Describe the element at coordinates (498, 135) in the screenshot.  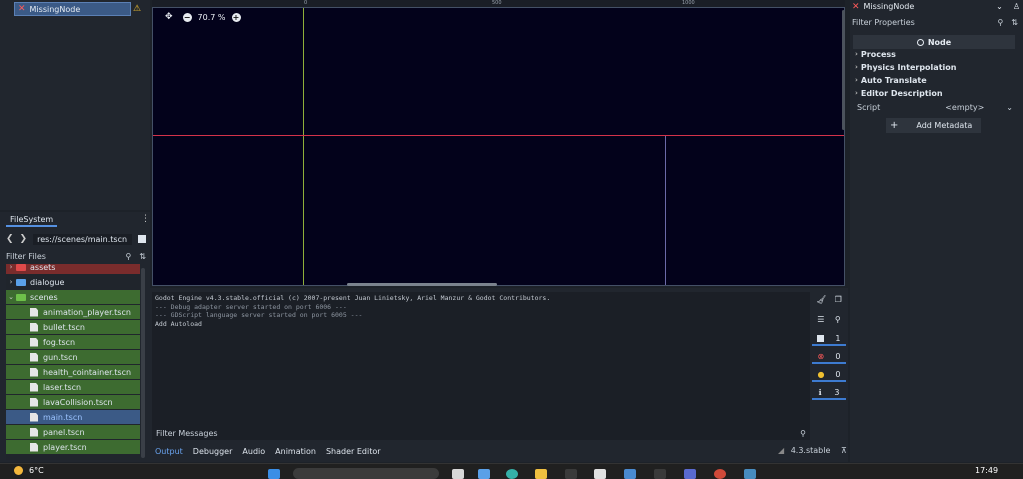
I see `x-axis-line` at that location.